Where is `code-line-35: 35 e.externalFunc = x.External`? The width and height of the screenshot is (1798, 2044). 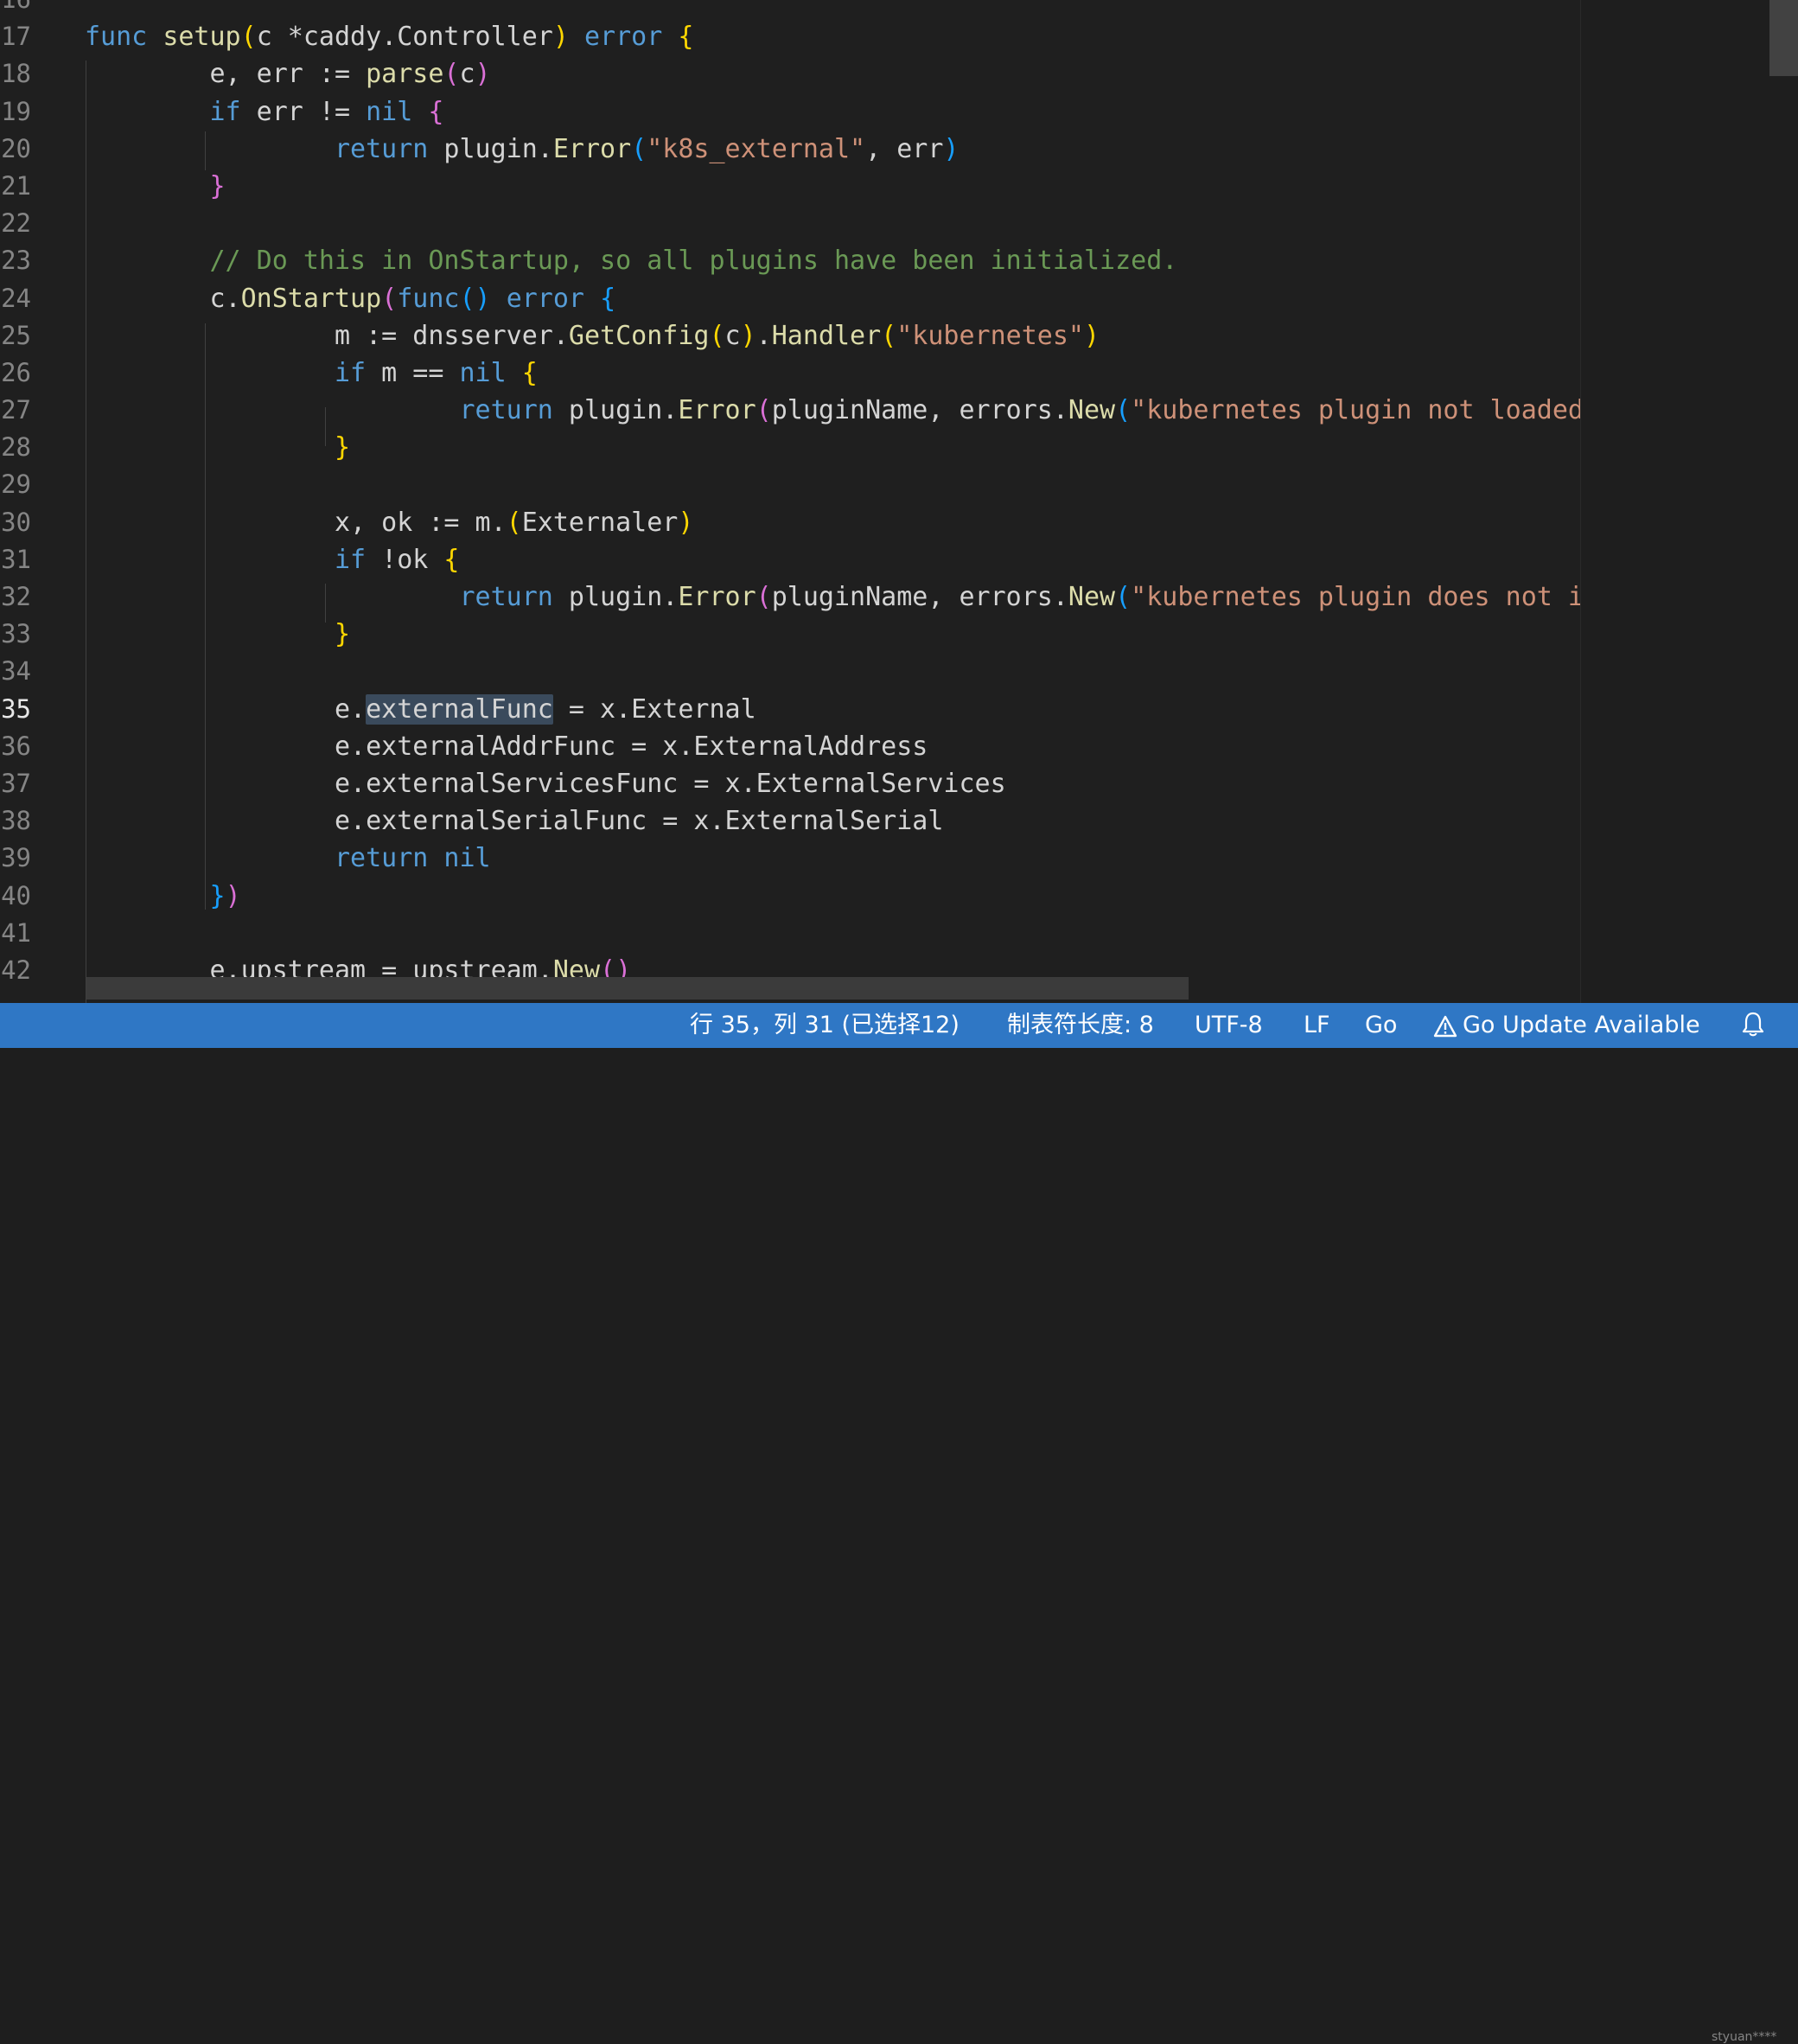 code-line-35: 35 e.externalFunc = x.External is located at coordinates (790, 709).